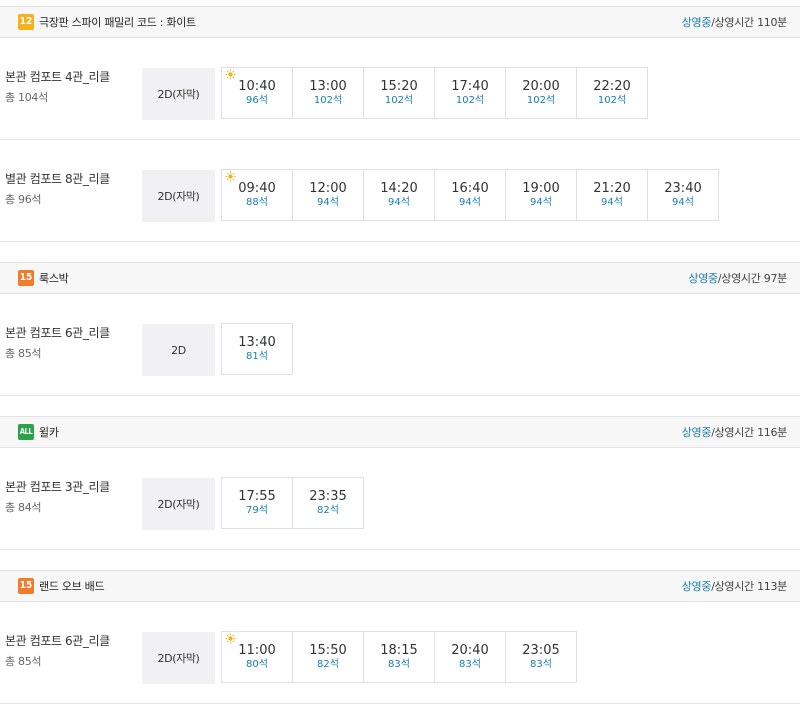  What do you see at coordinates (399, 188) in the screenshot?
I see `showtime: 14:20` at bounding box center [399, 188].